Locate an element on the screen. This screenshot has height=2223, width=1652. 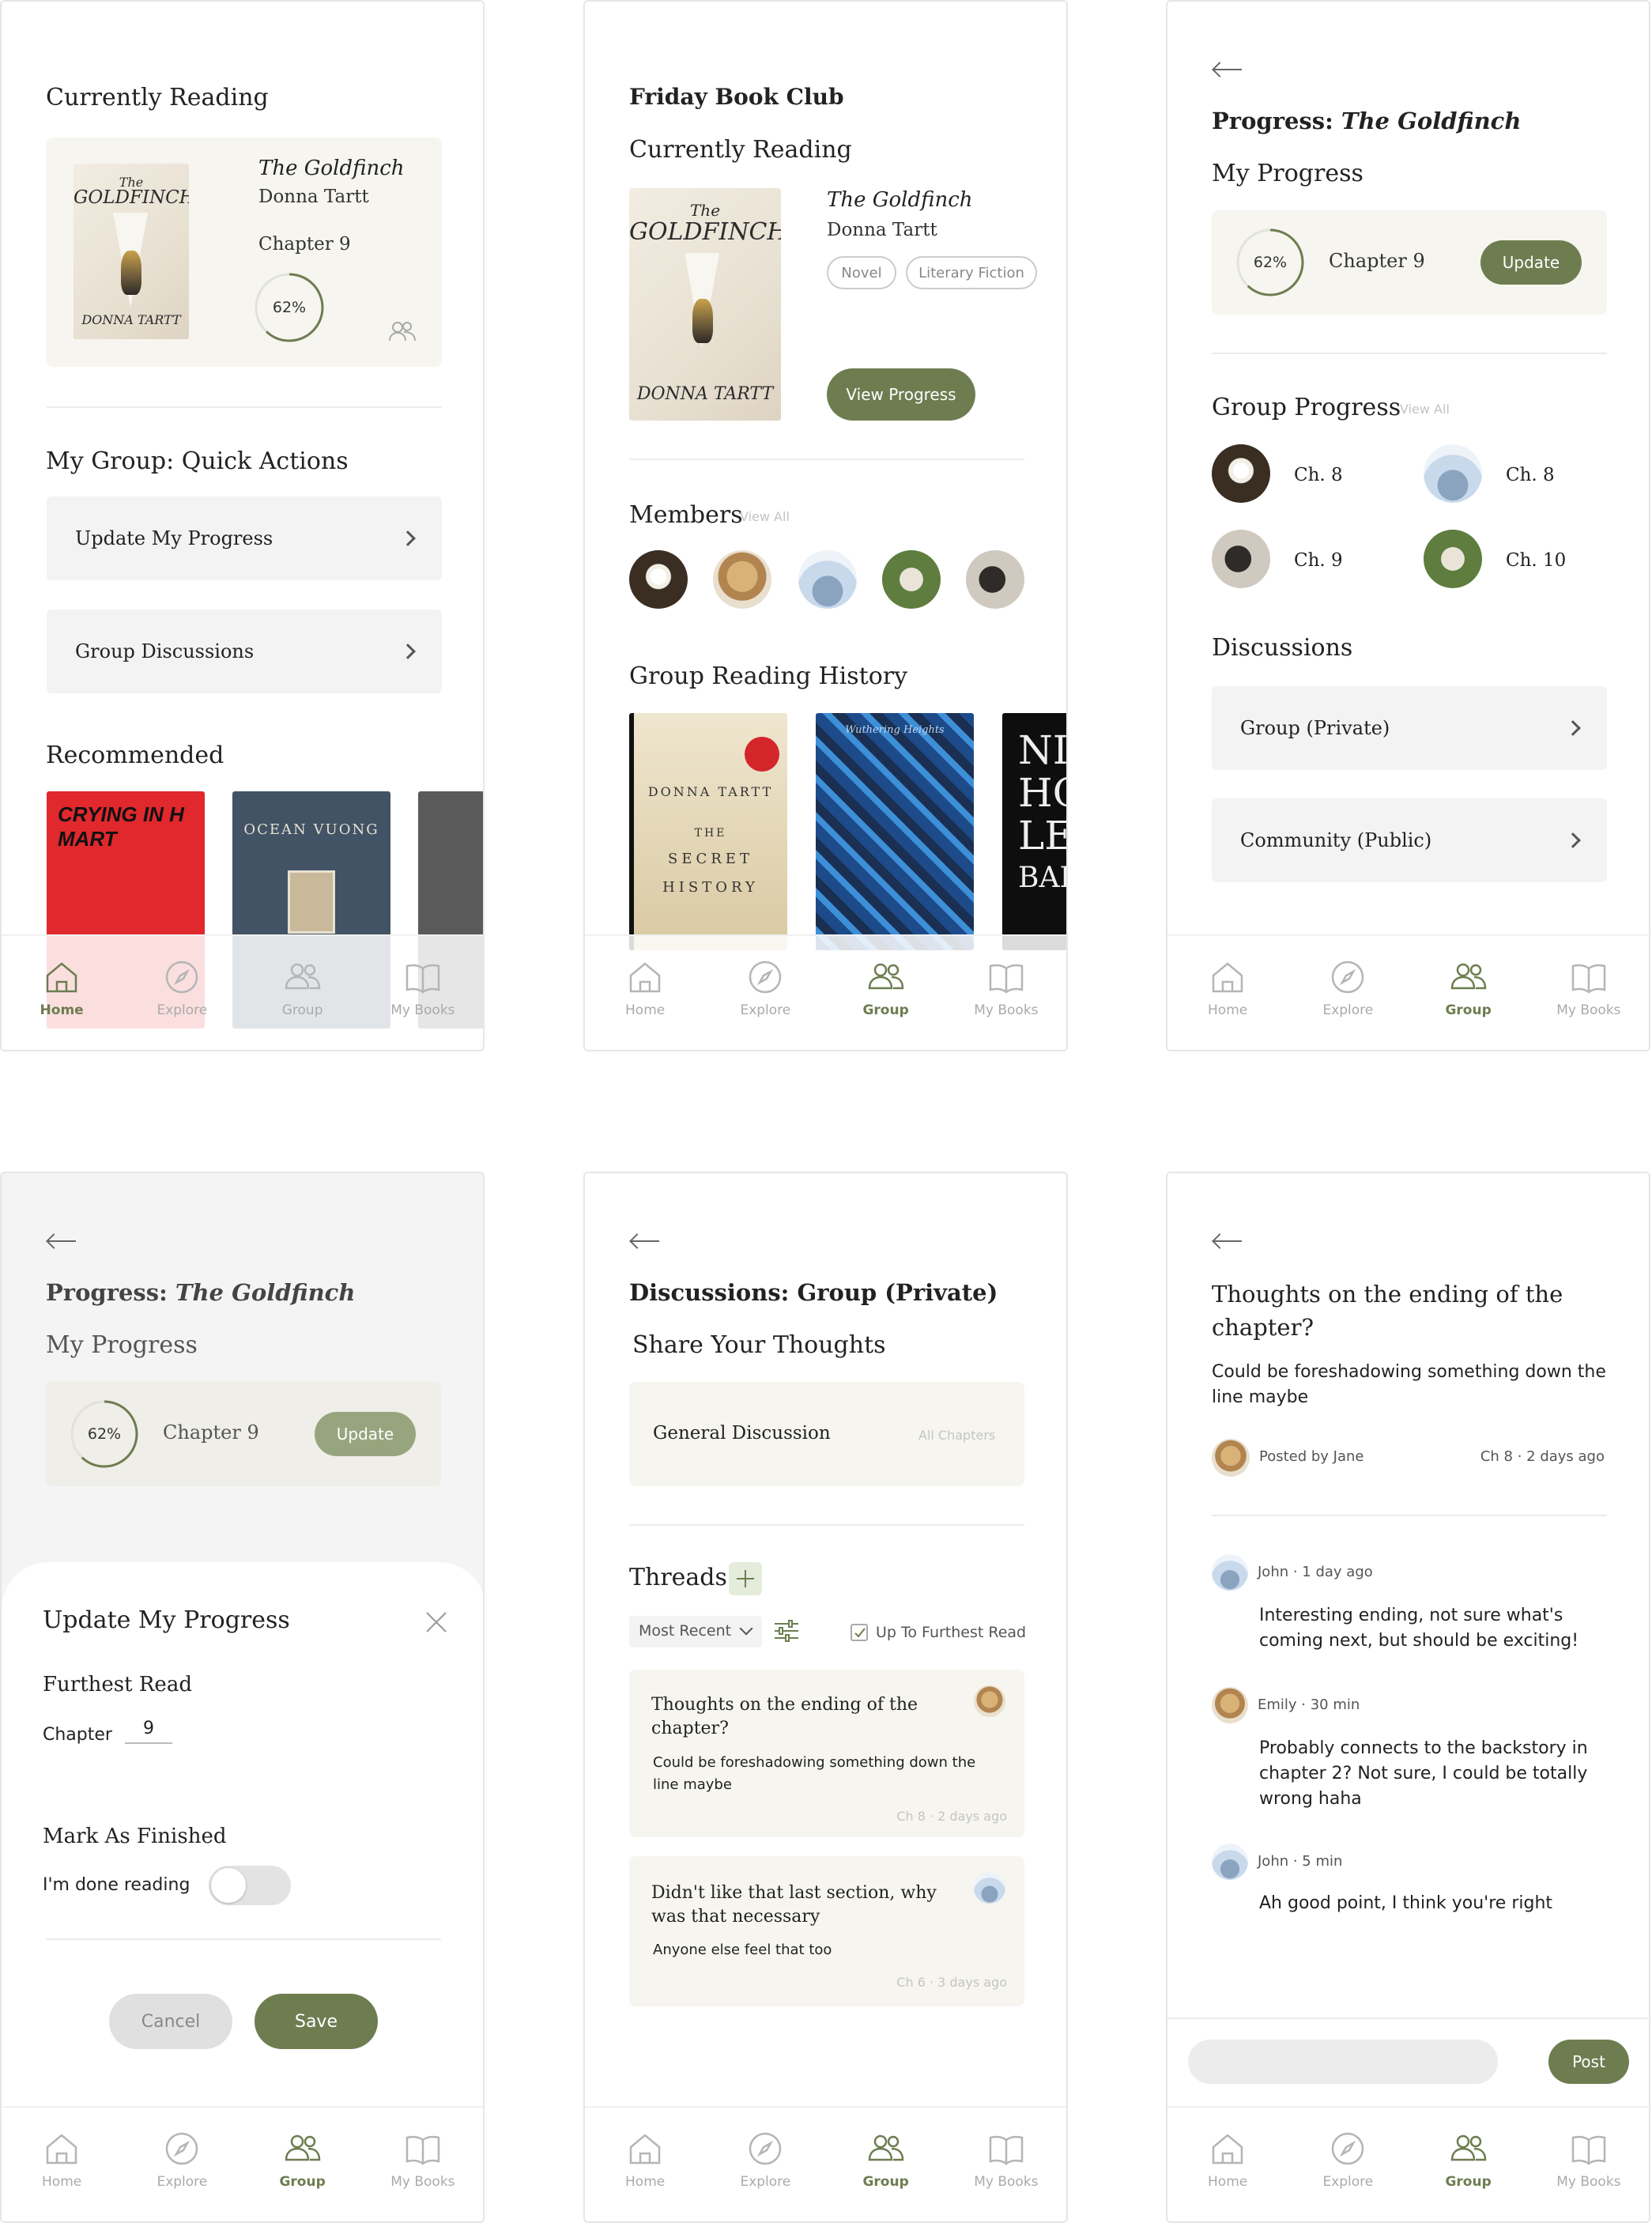
history-book-2: Wuthering Heights is located at coordinates (895, 831).